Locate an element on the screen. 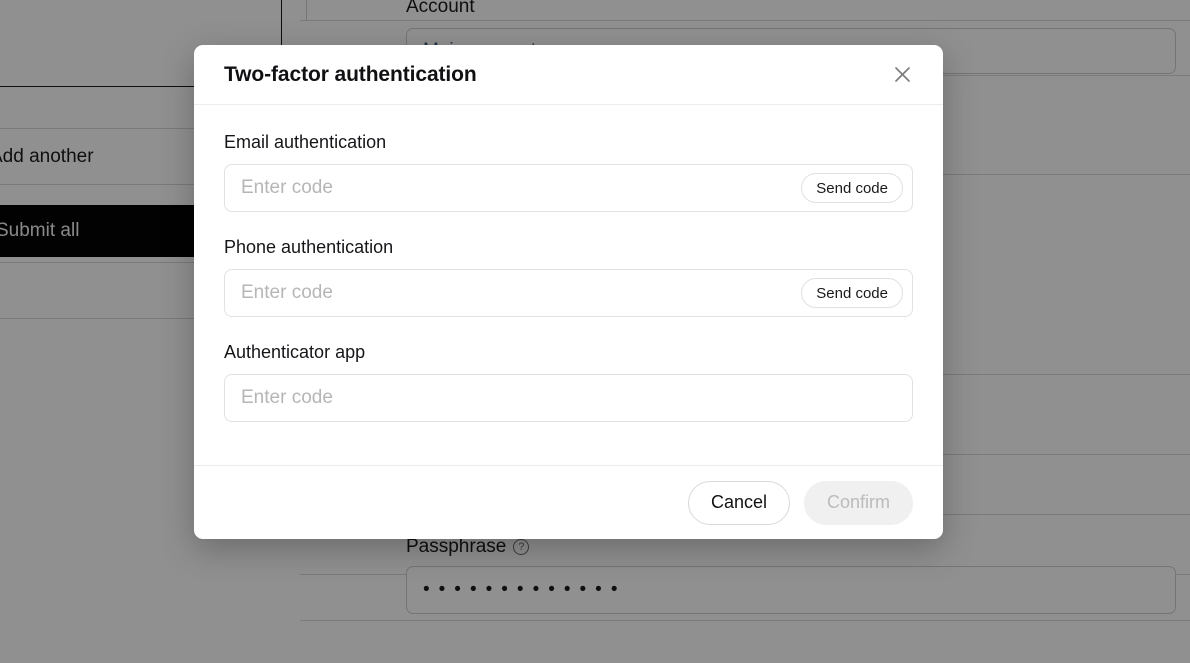 The height and width of the screenshot is (663, 1190). phone-authentication-group: Phone authentication Send code is located at coordinates (568, 276).